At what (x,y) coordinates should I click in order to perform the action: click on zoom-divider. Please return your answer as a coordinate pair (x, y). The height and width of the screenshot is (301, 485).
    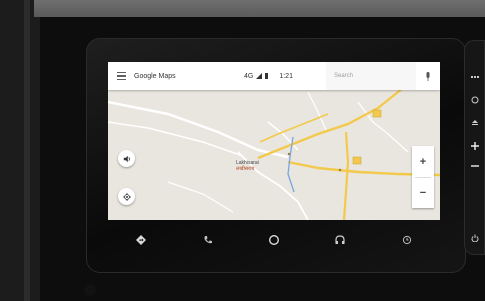
    Looking at the image, I should click on (423, 177).